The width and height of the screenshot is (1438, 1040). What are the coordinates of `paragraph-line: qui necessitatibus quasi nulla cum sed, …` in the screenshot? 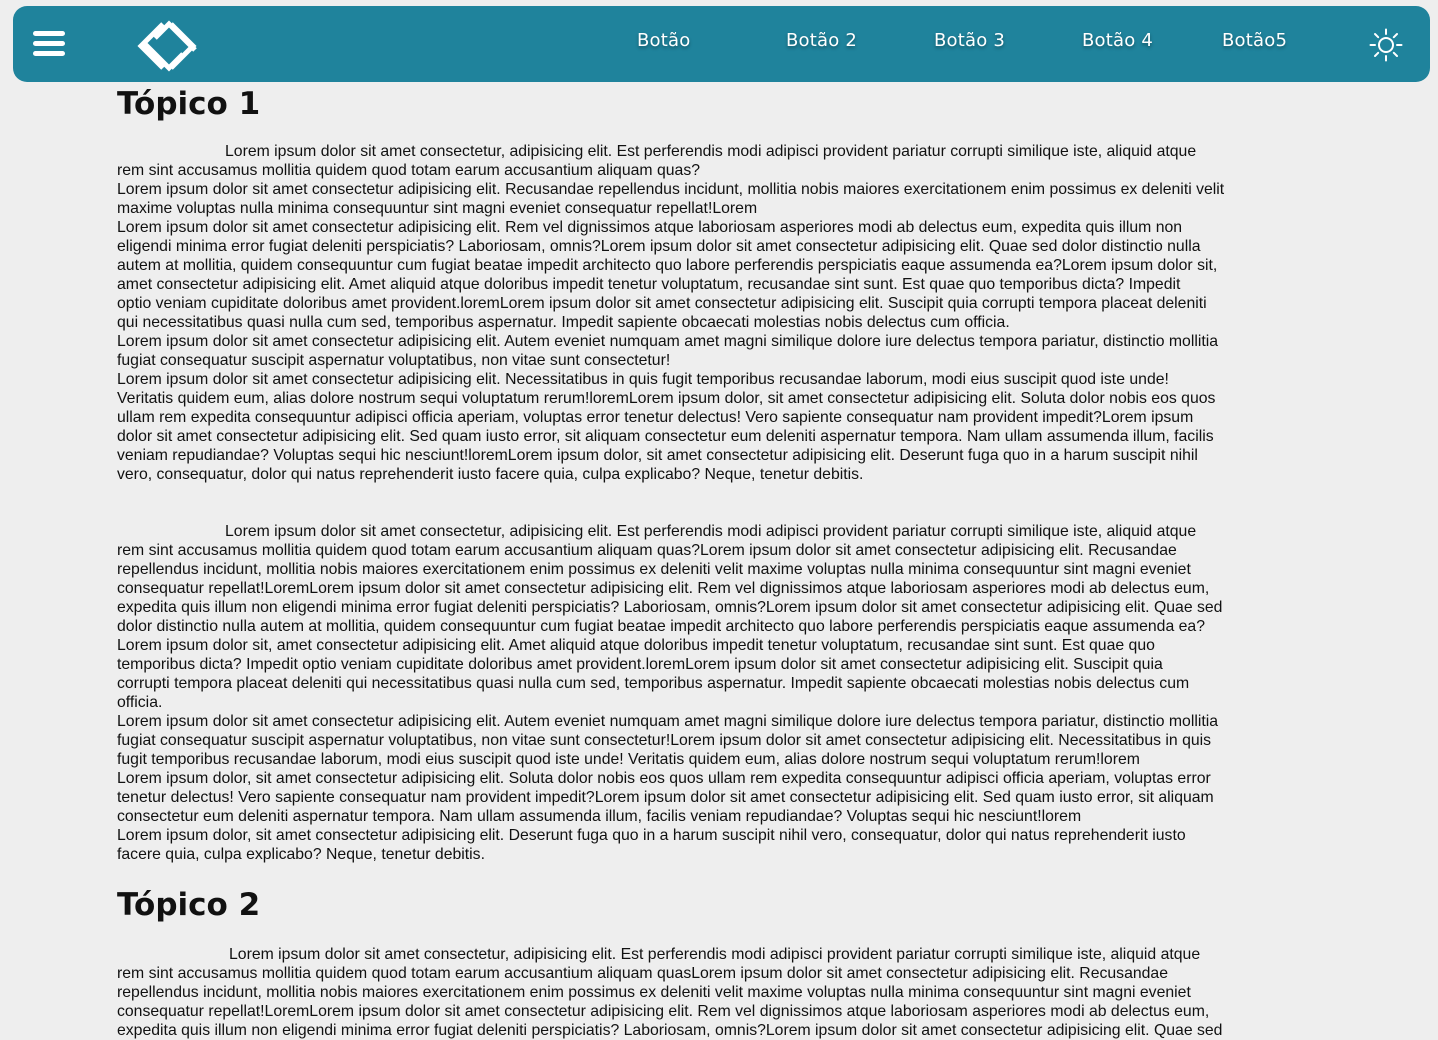 It's located at (563, 322).